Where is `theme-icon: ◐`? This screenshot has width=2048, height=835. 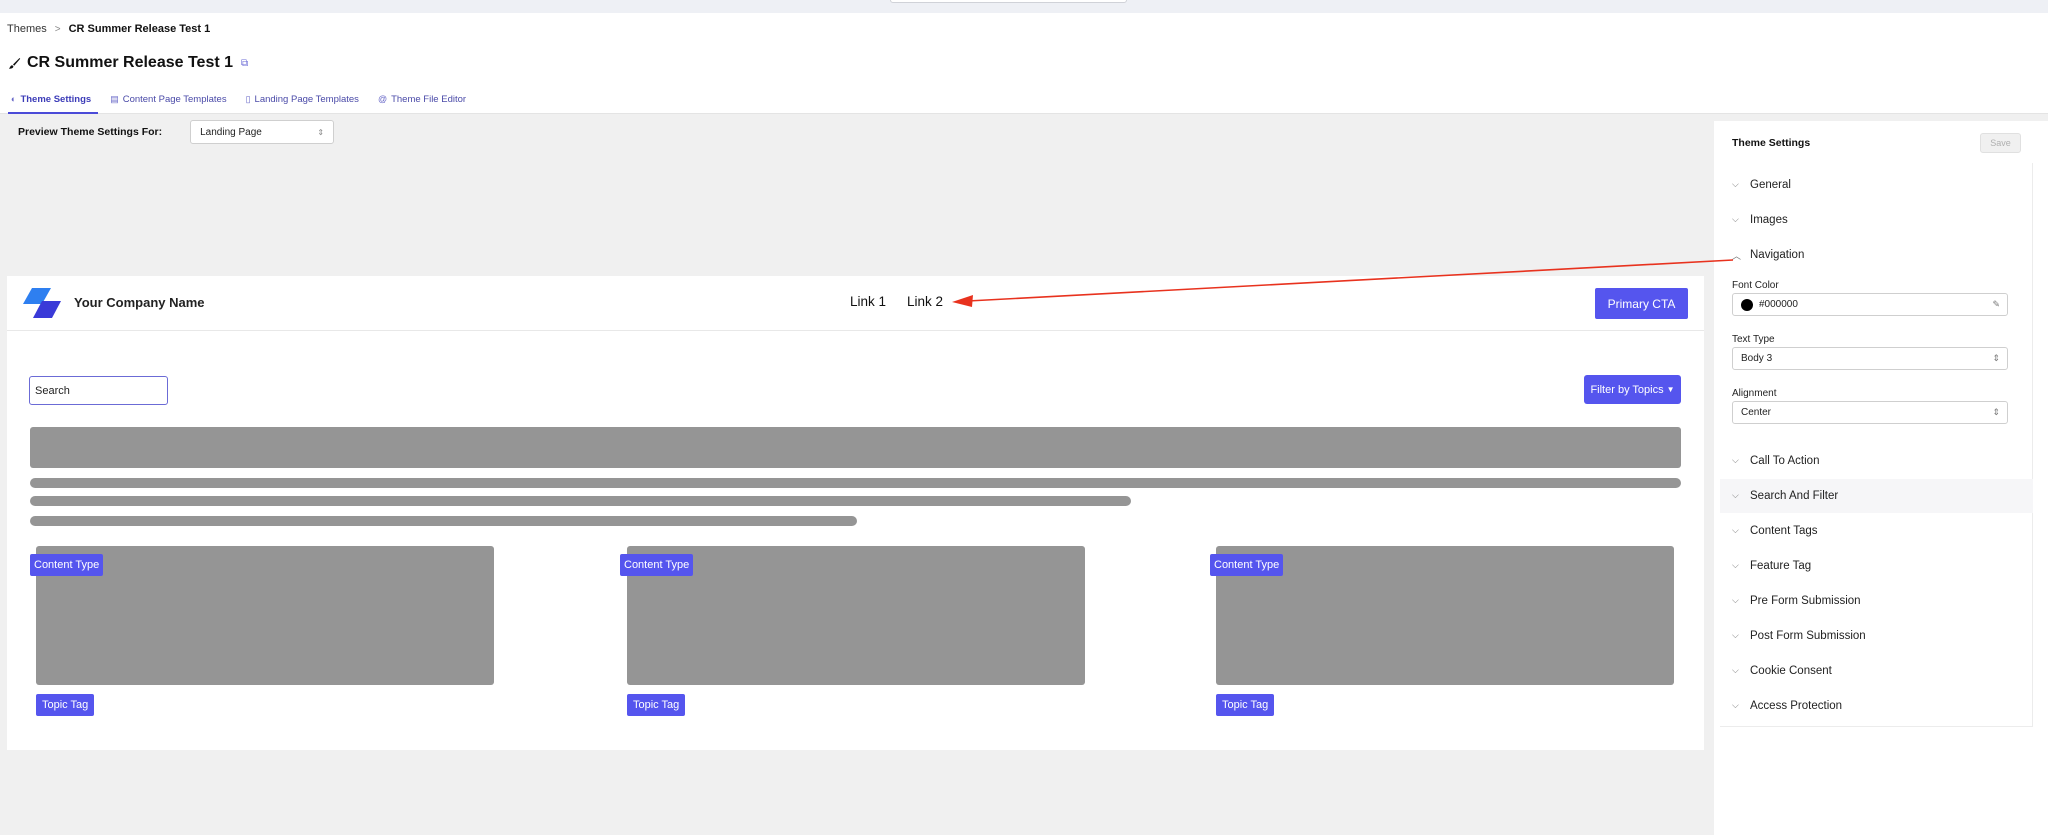
theme-icon: ◐ is located at coordinates (14, 99).